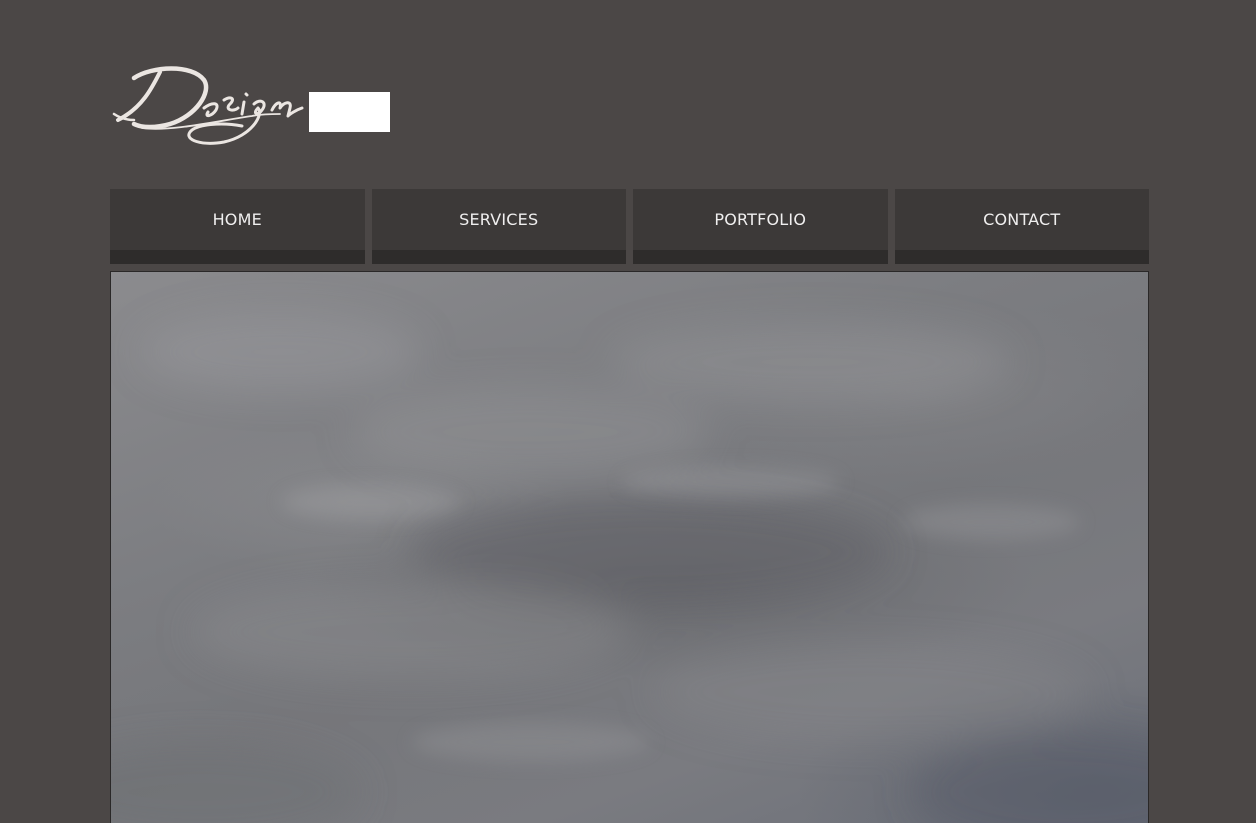  I want to click on nav-item-contact: CONTACT, so click(1021, 226).